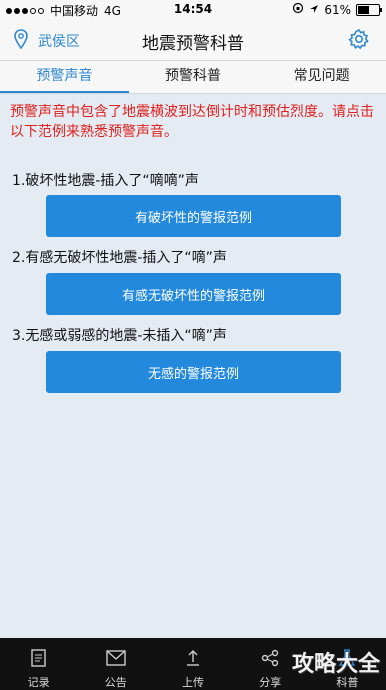 The height and width of the screenshot is (690, 386). Describe the element at coordinates (369, 9) in the screenshot. I see `battery-icon` at that location.